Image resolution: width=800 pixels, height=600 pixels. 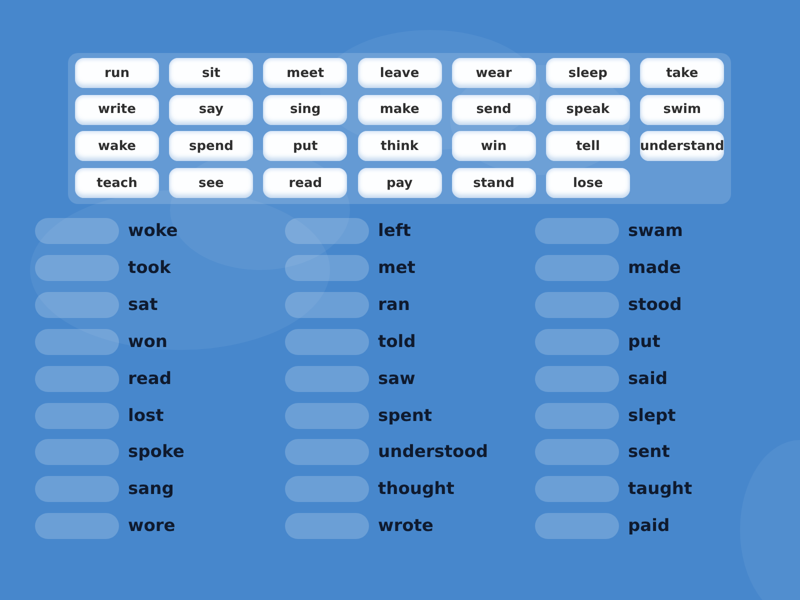 I want to click on word-tile: sing, so click(x=305, y=109).